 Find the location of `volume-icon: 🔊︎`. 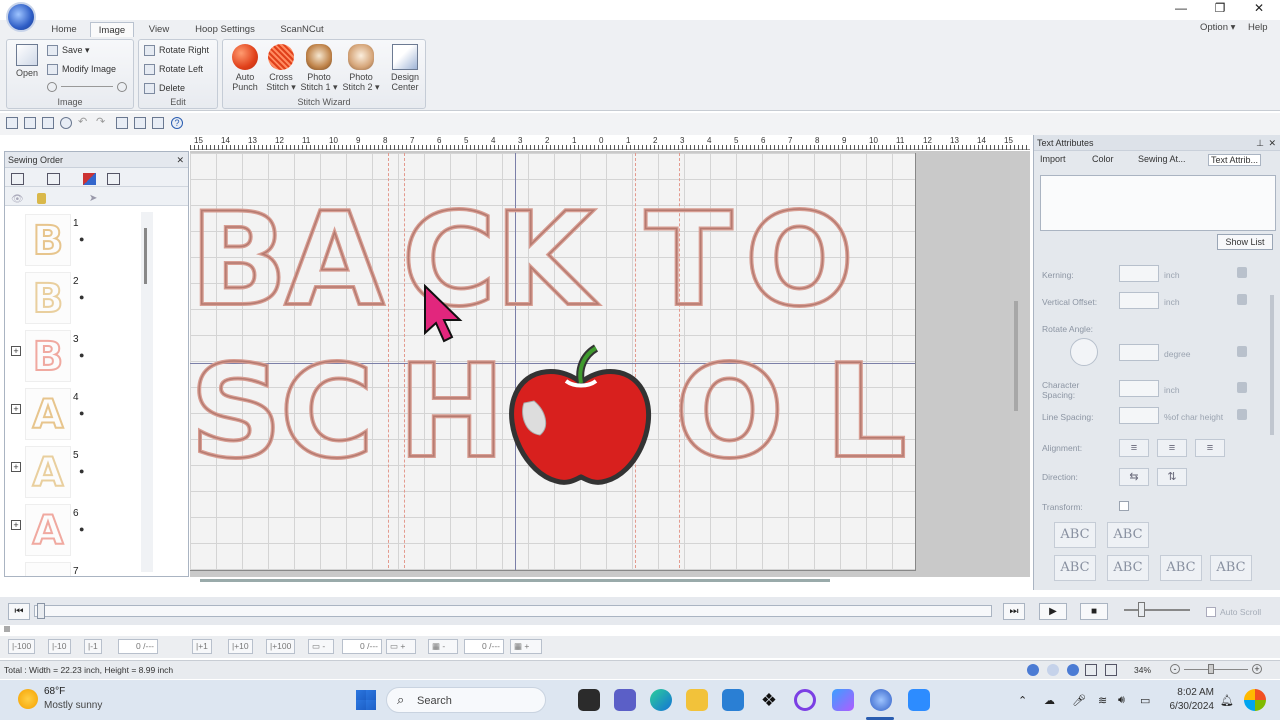

volume-icon: 🔊︎ is located at coordinates (1121, 700).